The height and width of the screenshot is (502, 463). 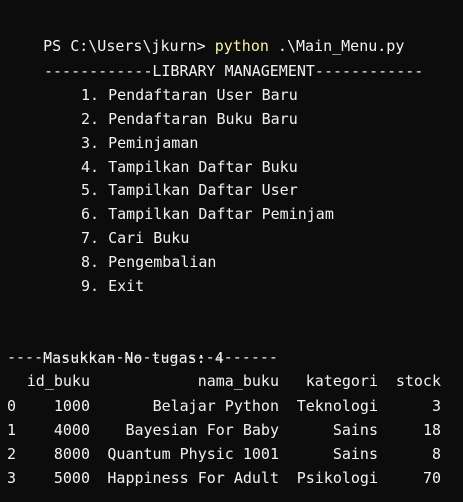 I want to click on prompt-path: PS C:\Users\jkurn>, so click(x=129, y=46).